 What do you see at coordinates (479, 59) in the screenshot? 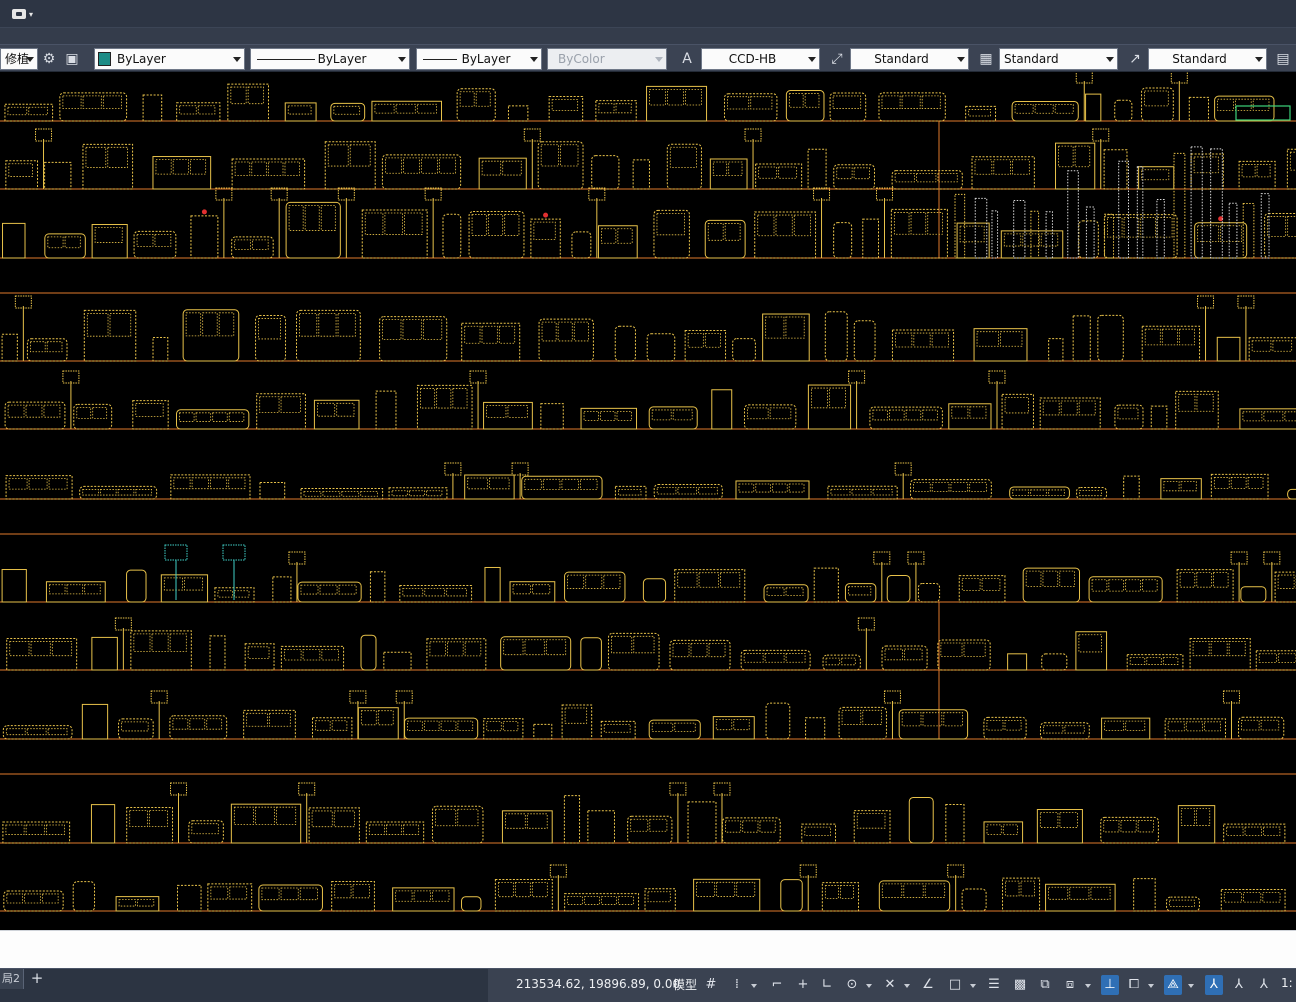
I see `lineweight-dropdown: ByLayer` at bounding box center [479, 59].